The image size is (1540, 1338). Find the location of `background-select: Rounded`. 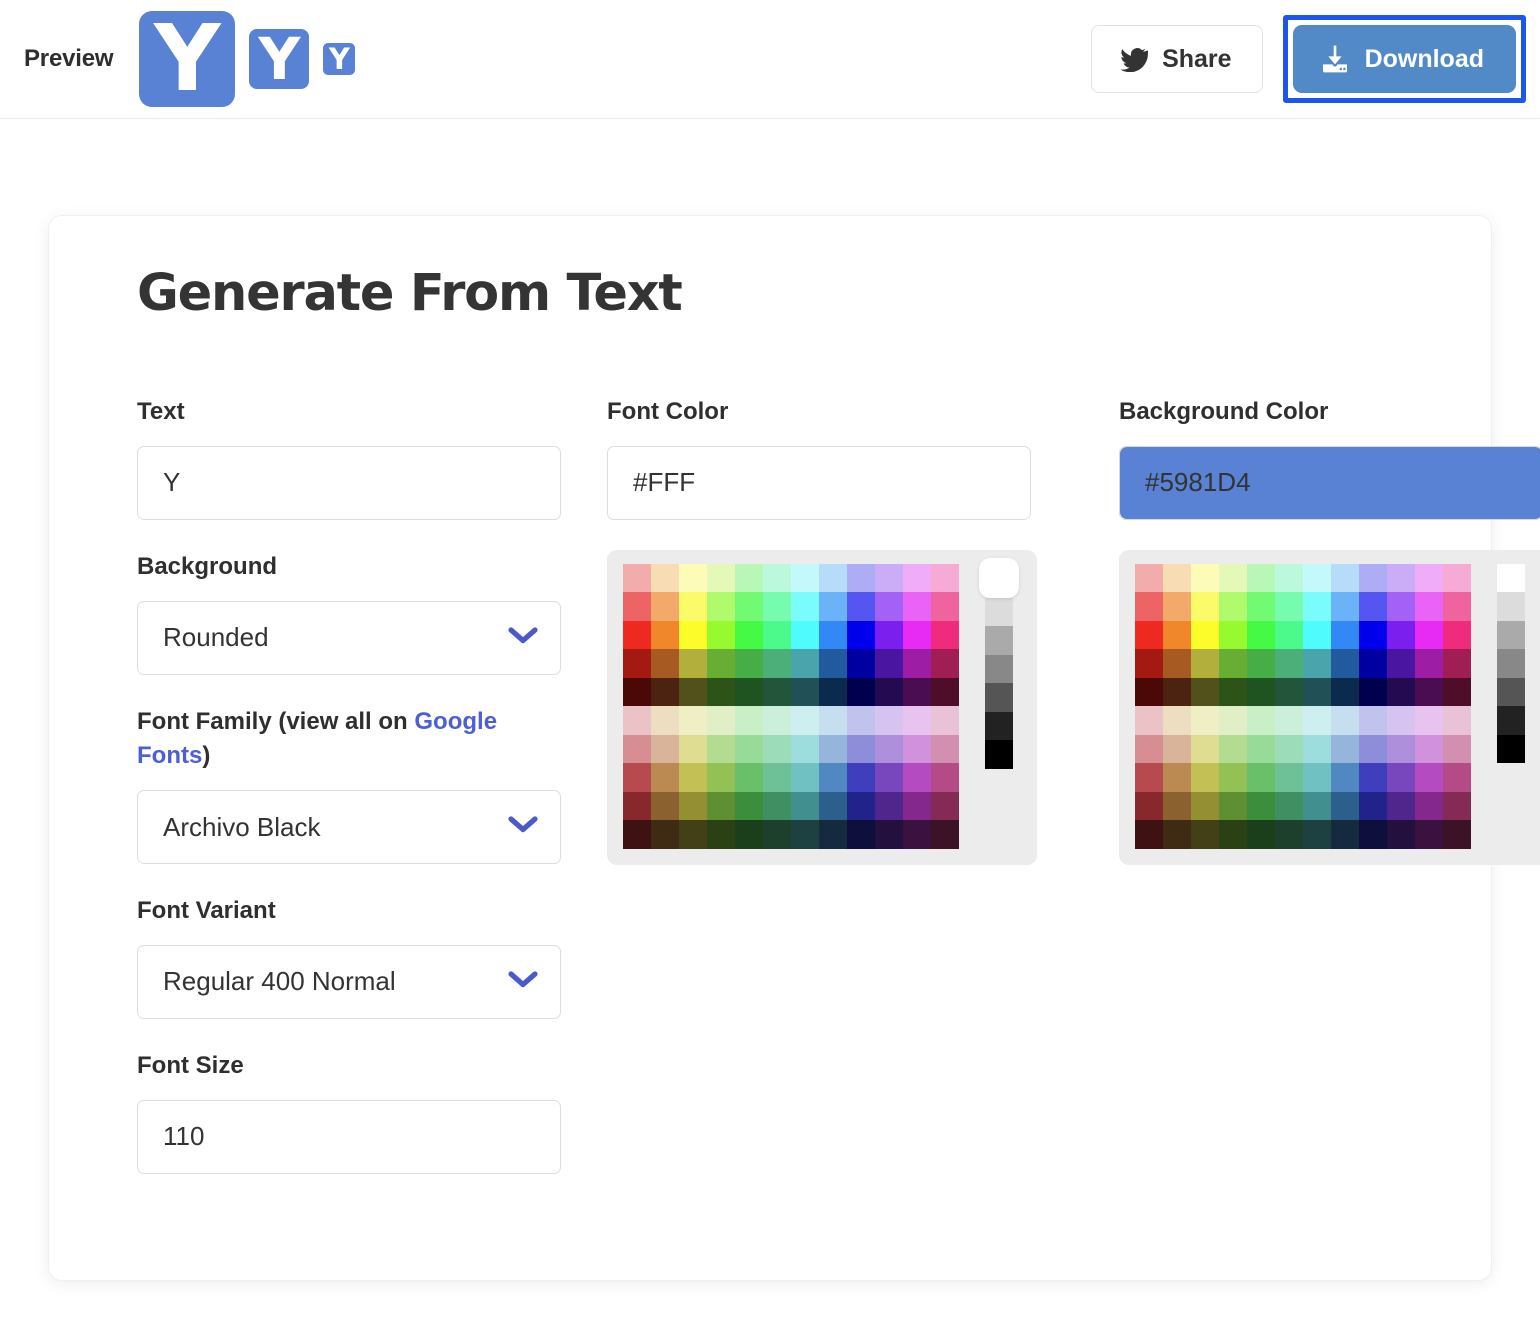

background-select: Rounded is located at coordinates (349, 637).